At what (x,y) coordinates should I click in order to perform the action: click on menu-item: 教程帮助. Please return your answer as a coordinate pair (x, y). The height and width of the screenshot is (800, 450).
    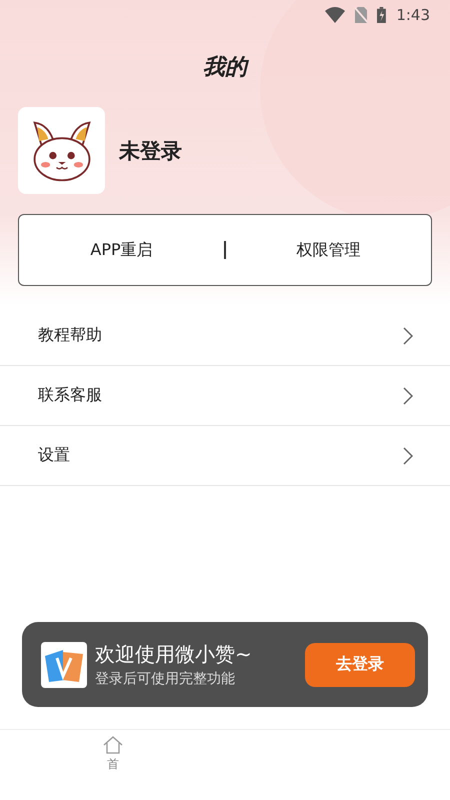
    Looking at the image, I should click on (225, 336).